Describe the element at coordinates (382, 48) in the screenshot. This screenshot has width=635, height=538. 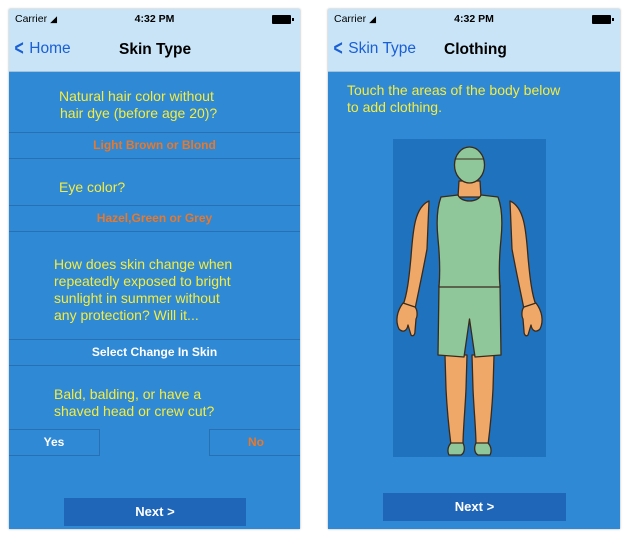
I see `back-label: Skin Type` at that location.